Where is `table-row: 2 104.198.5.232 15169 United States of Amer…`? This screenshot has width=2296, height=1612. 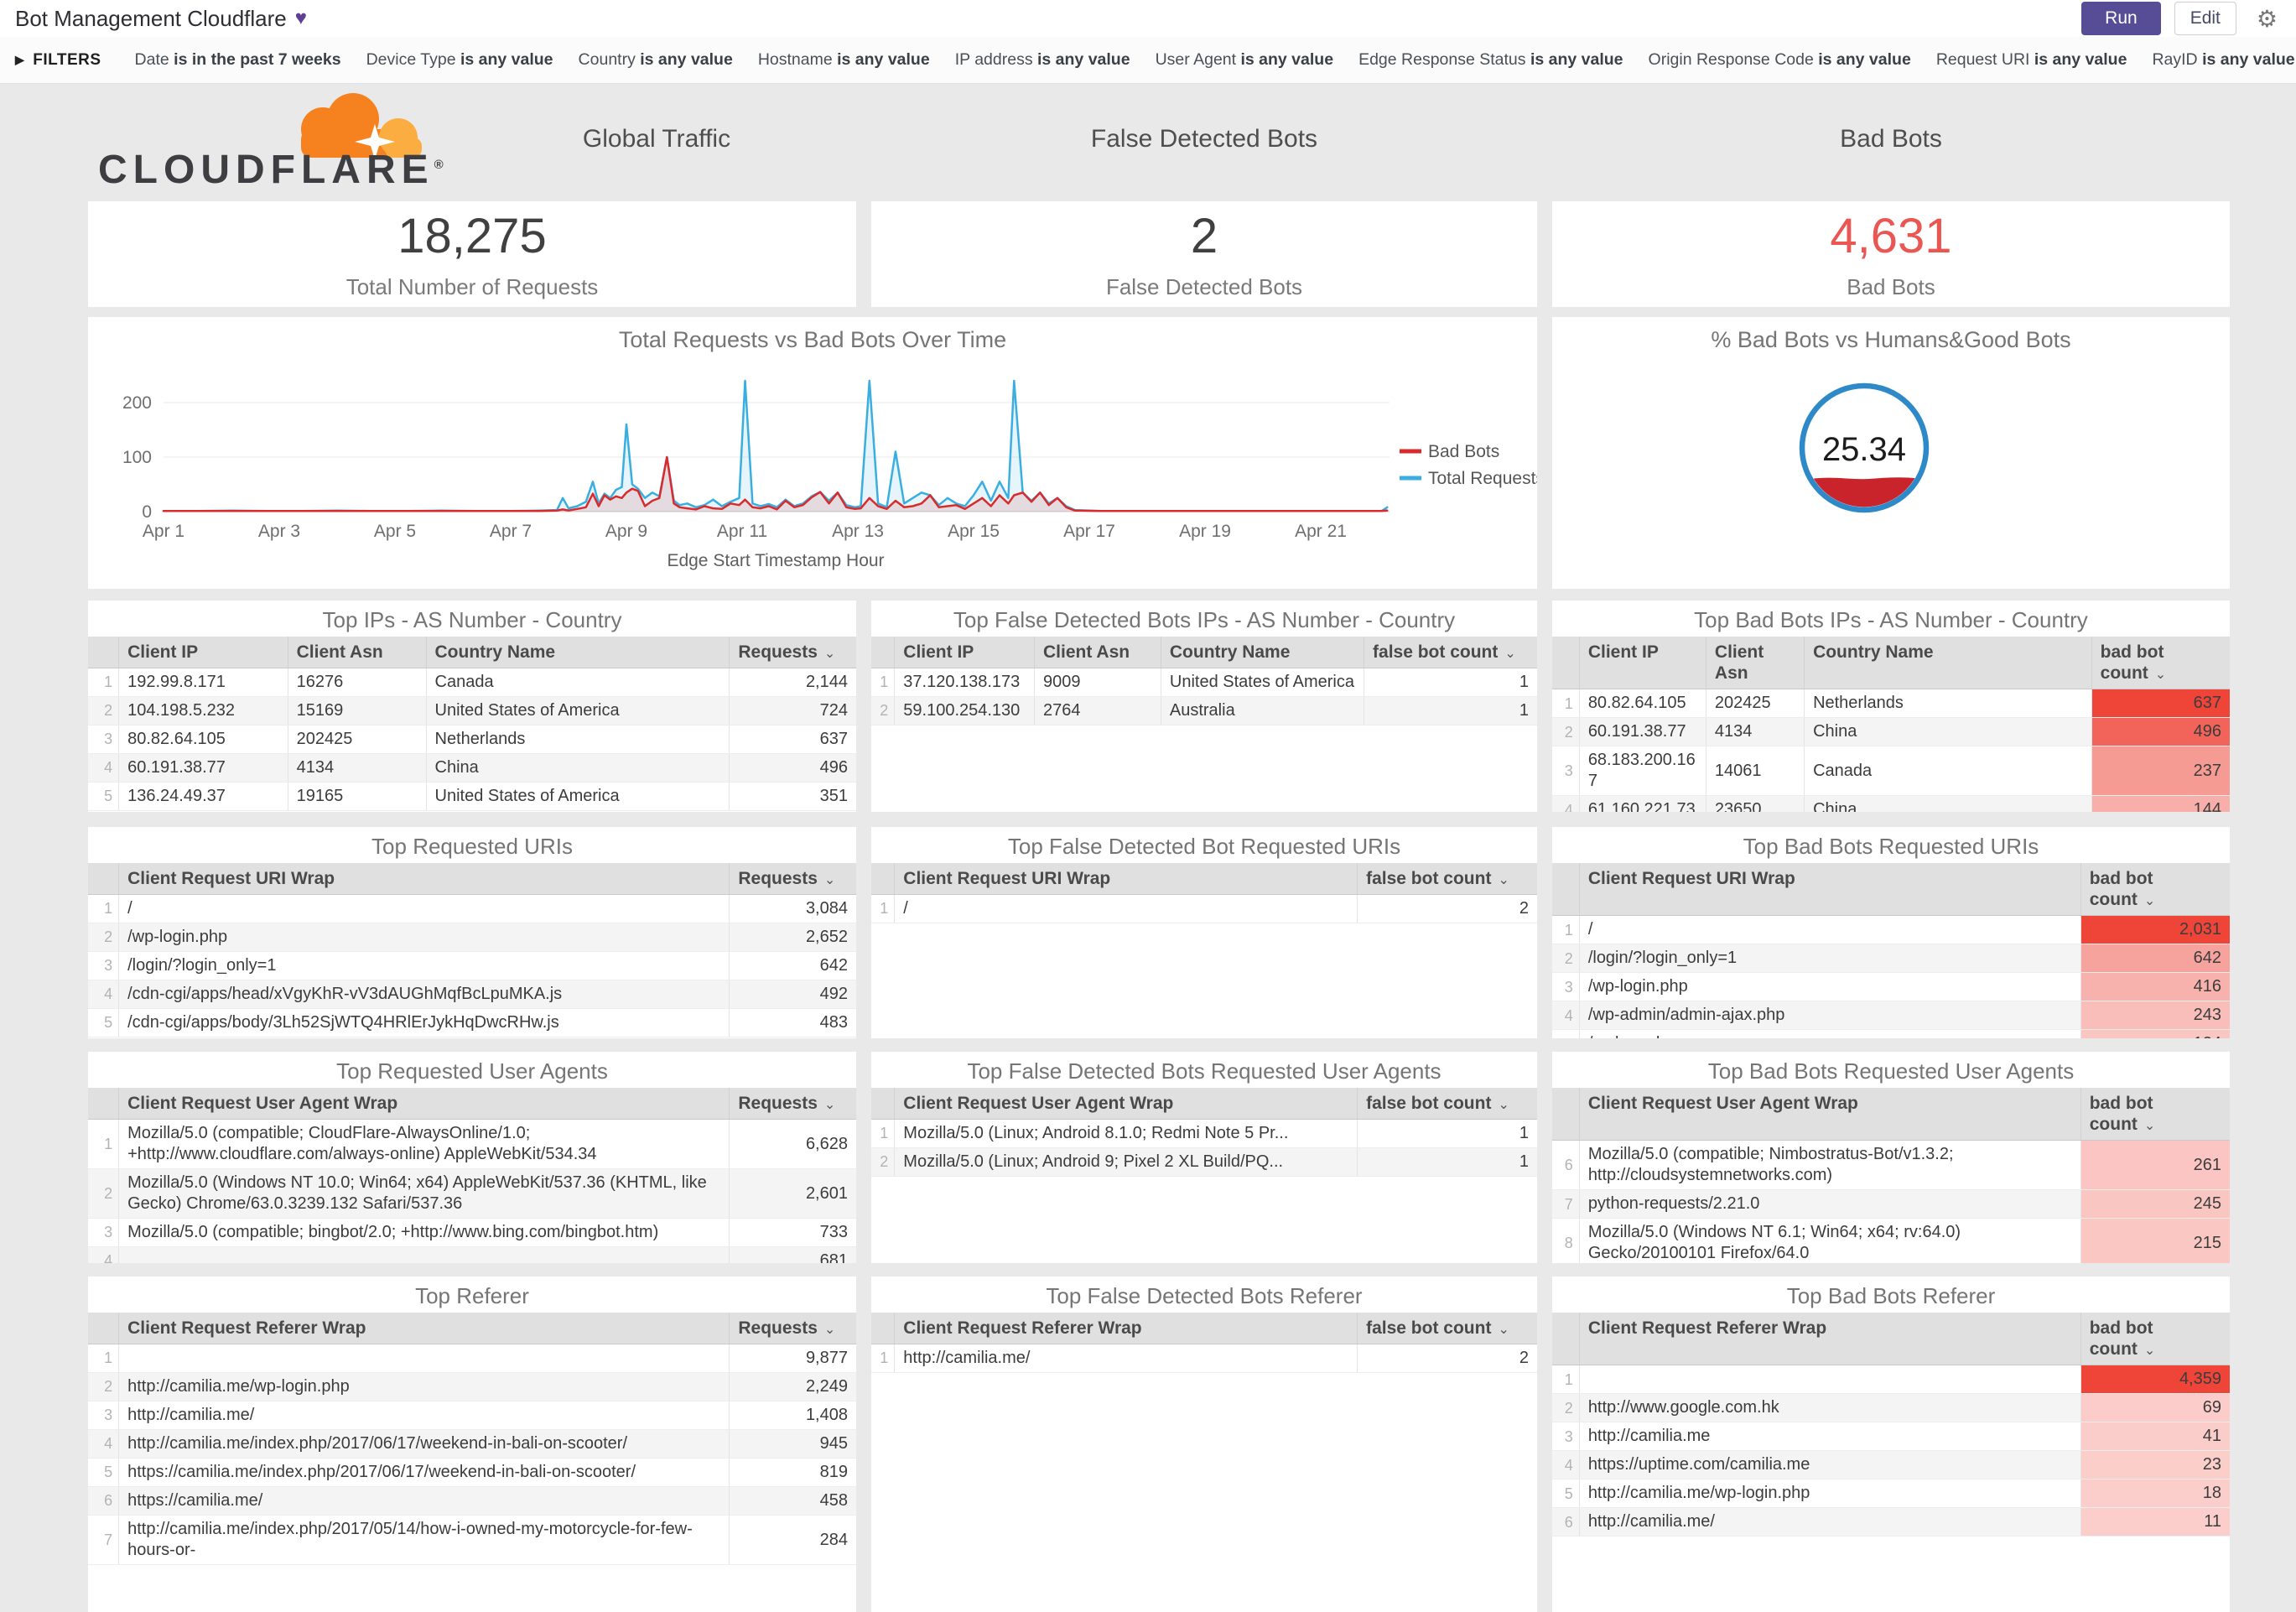
table-row: 2 104.198.5.232 15169 United States of Amer… is located at coordinates (472, 711).